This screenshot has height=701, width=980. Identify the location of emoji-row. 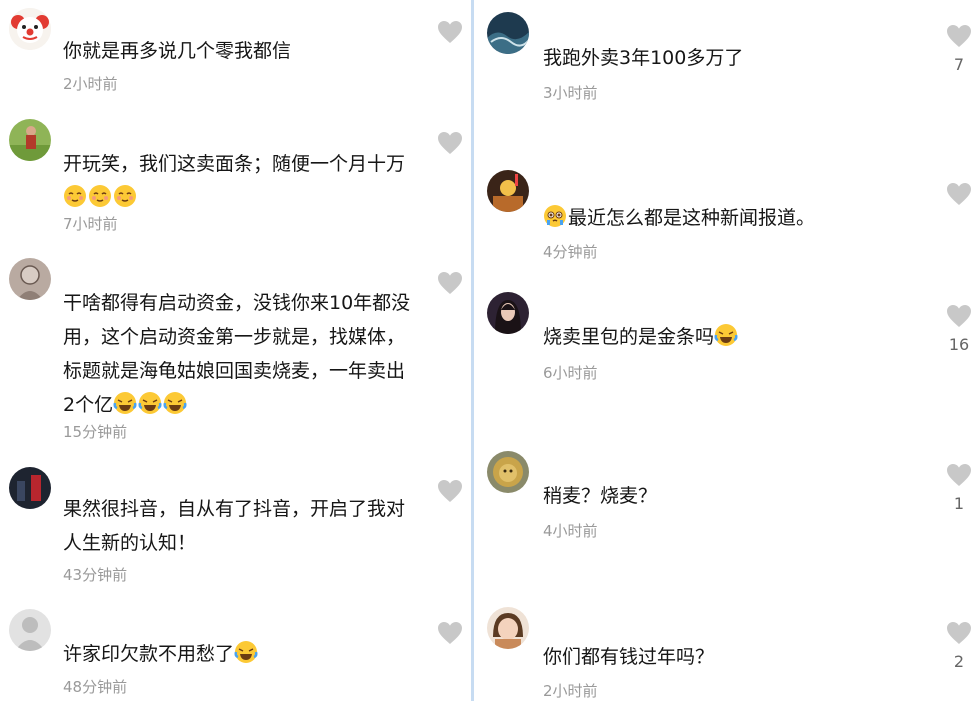
(100, 197).